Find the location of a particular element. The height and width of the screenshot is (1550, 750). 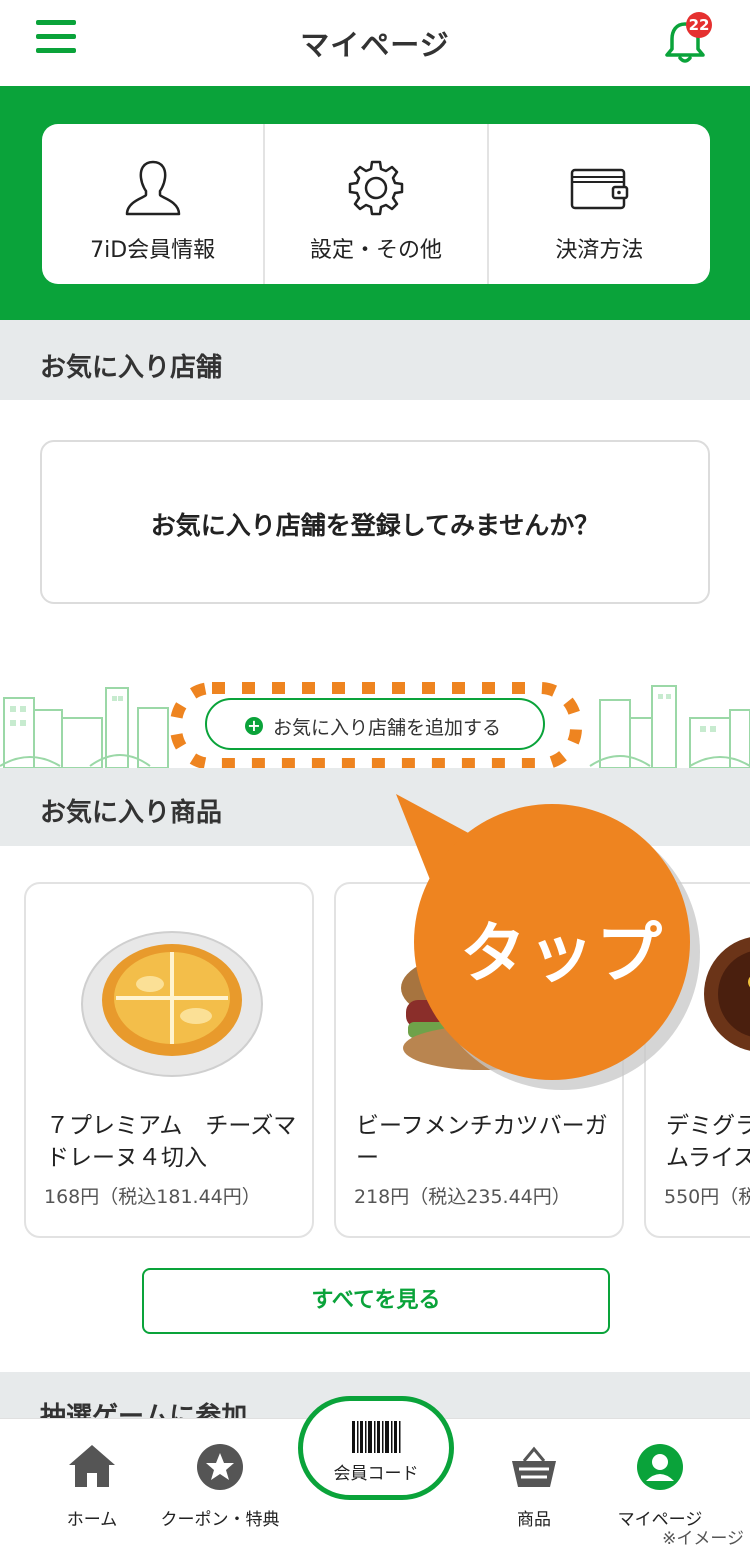

member-info-button: 7iD会員情報 is located at coordinates (152, 204).